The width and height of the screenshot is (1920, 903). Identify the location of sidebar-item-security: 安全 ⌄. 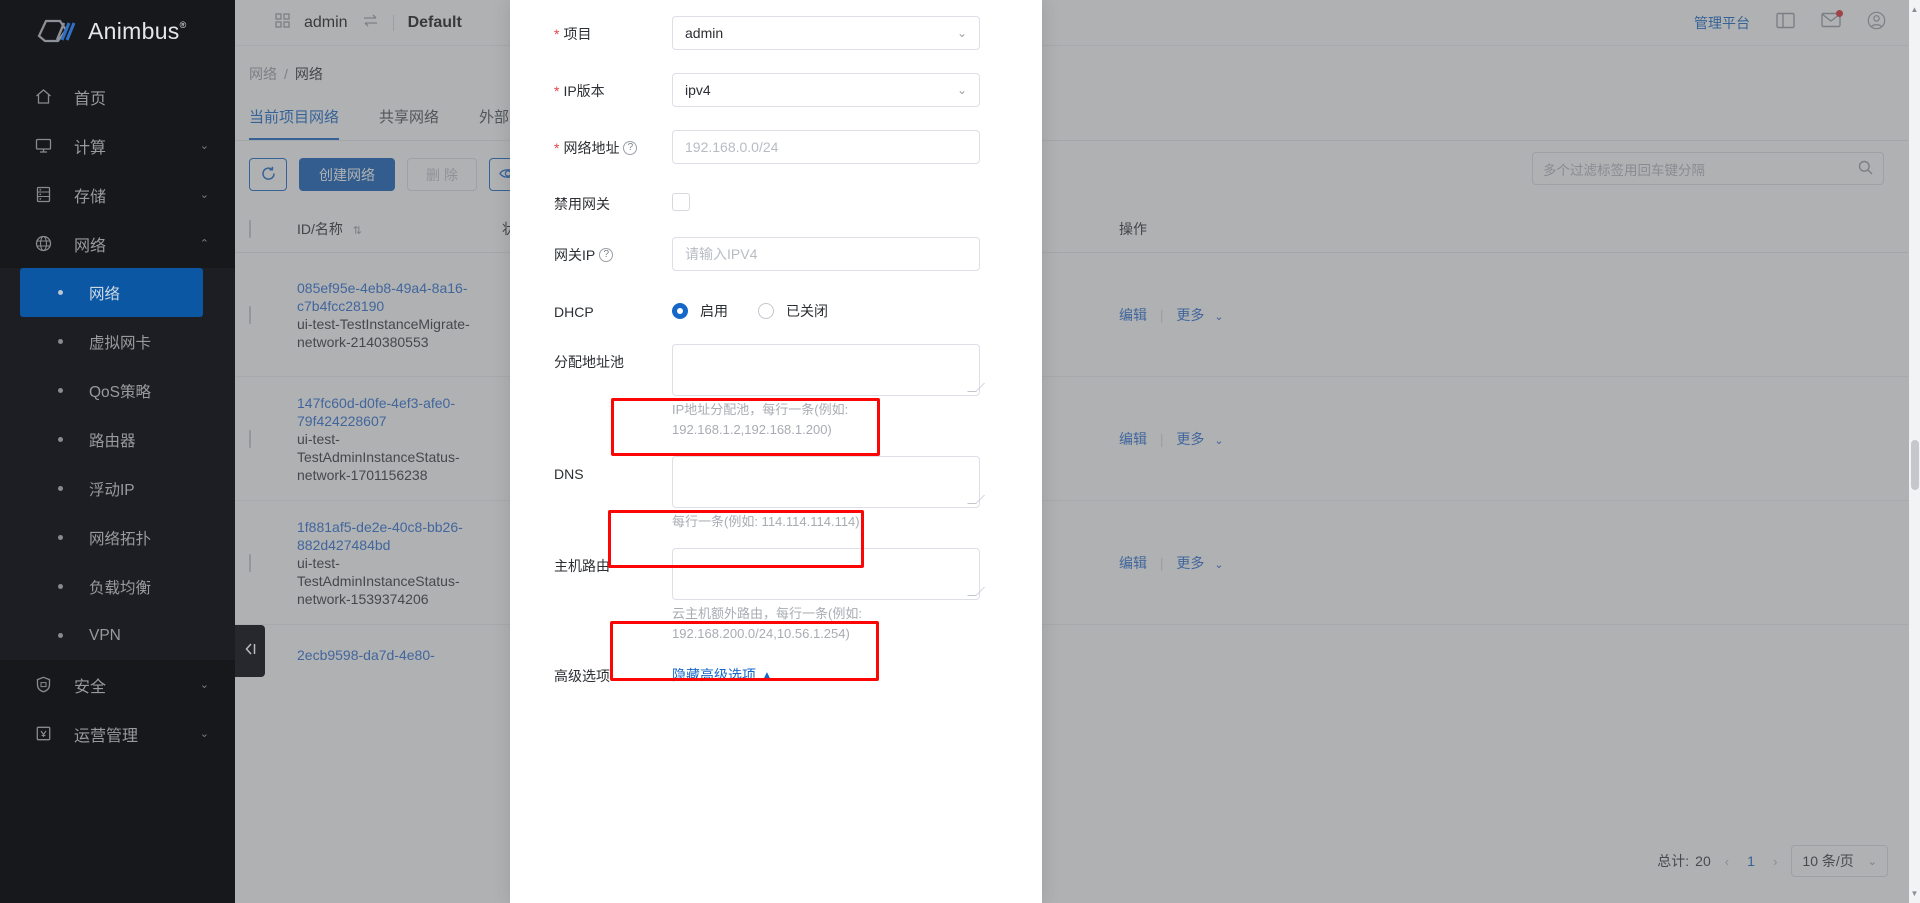
(117, 684).